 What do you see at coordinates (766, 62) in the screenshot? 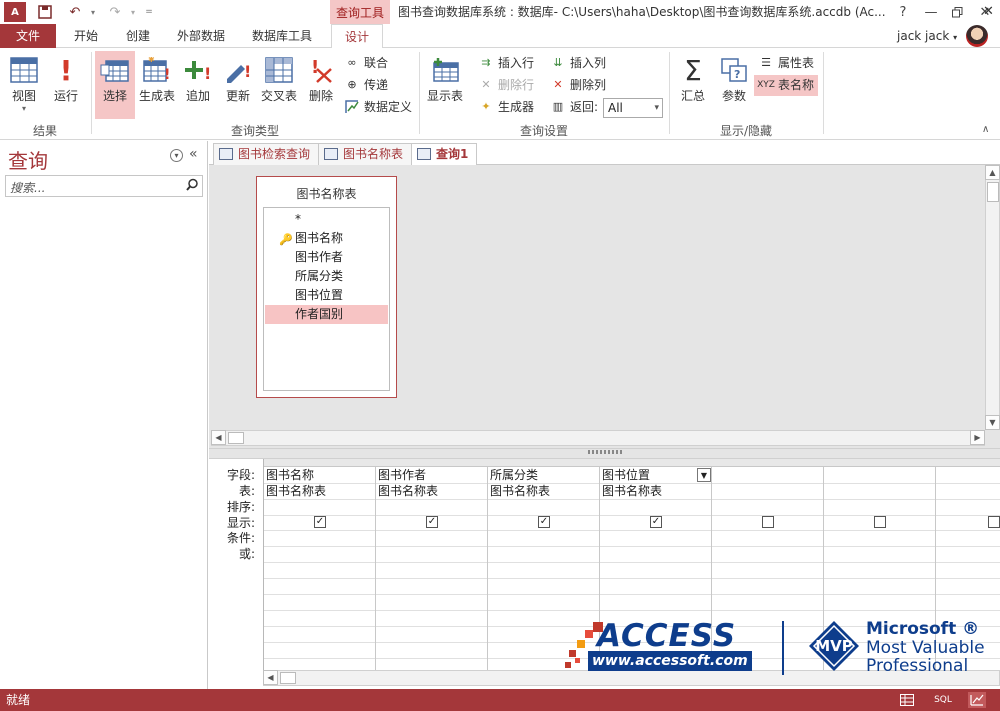
I see `property-sheet-icon: ☰` at bounding box center [766, 62].